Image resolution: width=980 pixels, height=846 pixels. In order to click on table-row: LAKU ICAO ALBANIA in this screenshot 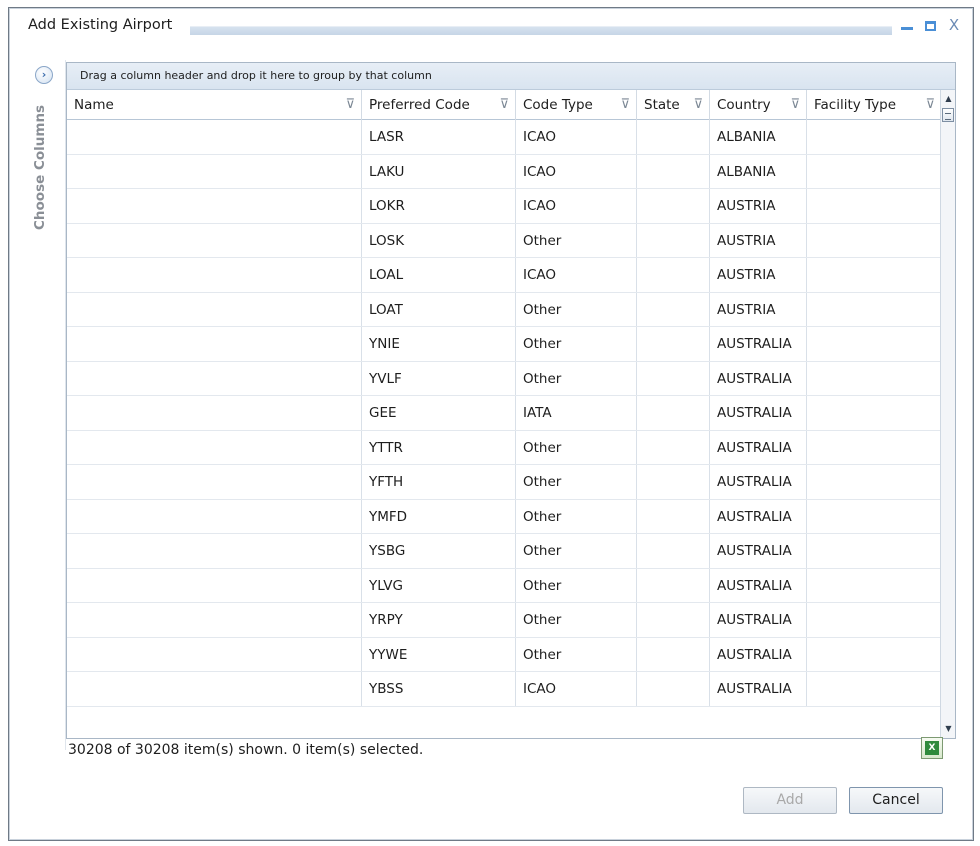, I will do `click(504, 171)`.